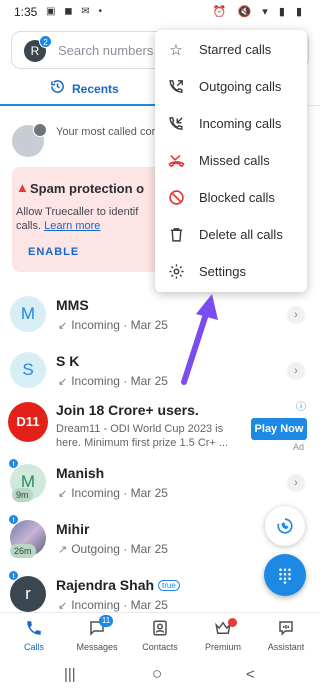  What do you see at coordinates (299, 447) in the screenshot?
I see `ad-label: Ad` at bounding box center [299, 447].